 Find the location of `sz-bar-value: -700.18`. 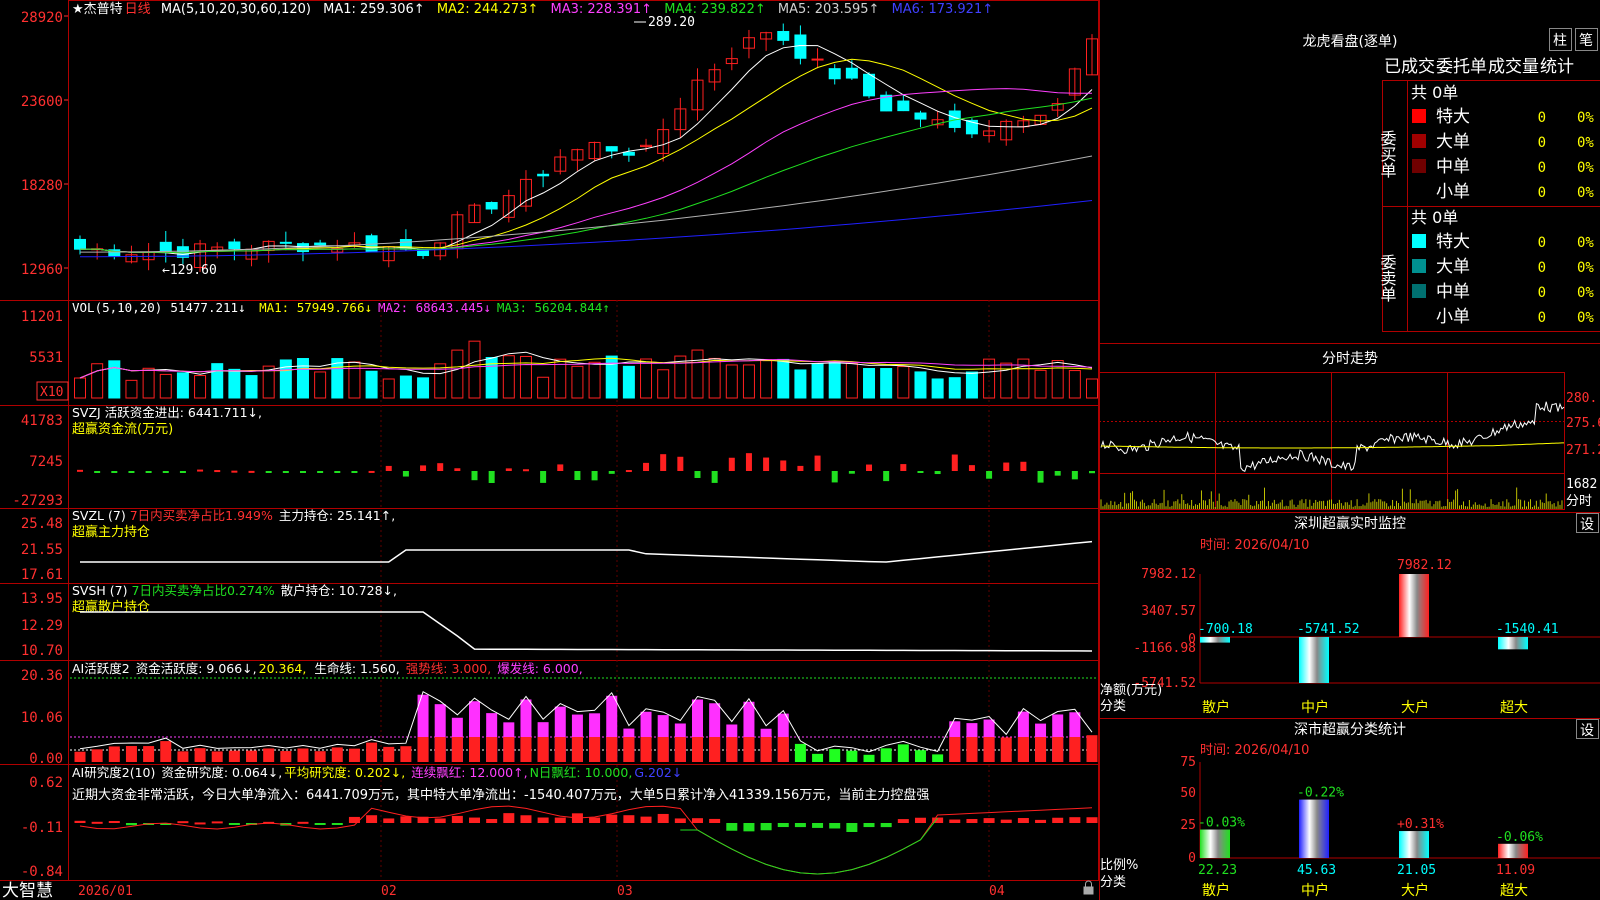

sz-bar-value: -700.18 is located at coordinates (1225, 629).